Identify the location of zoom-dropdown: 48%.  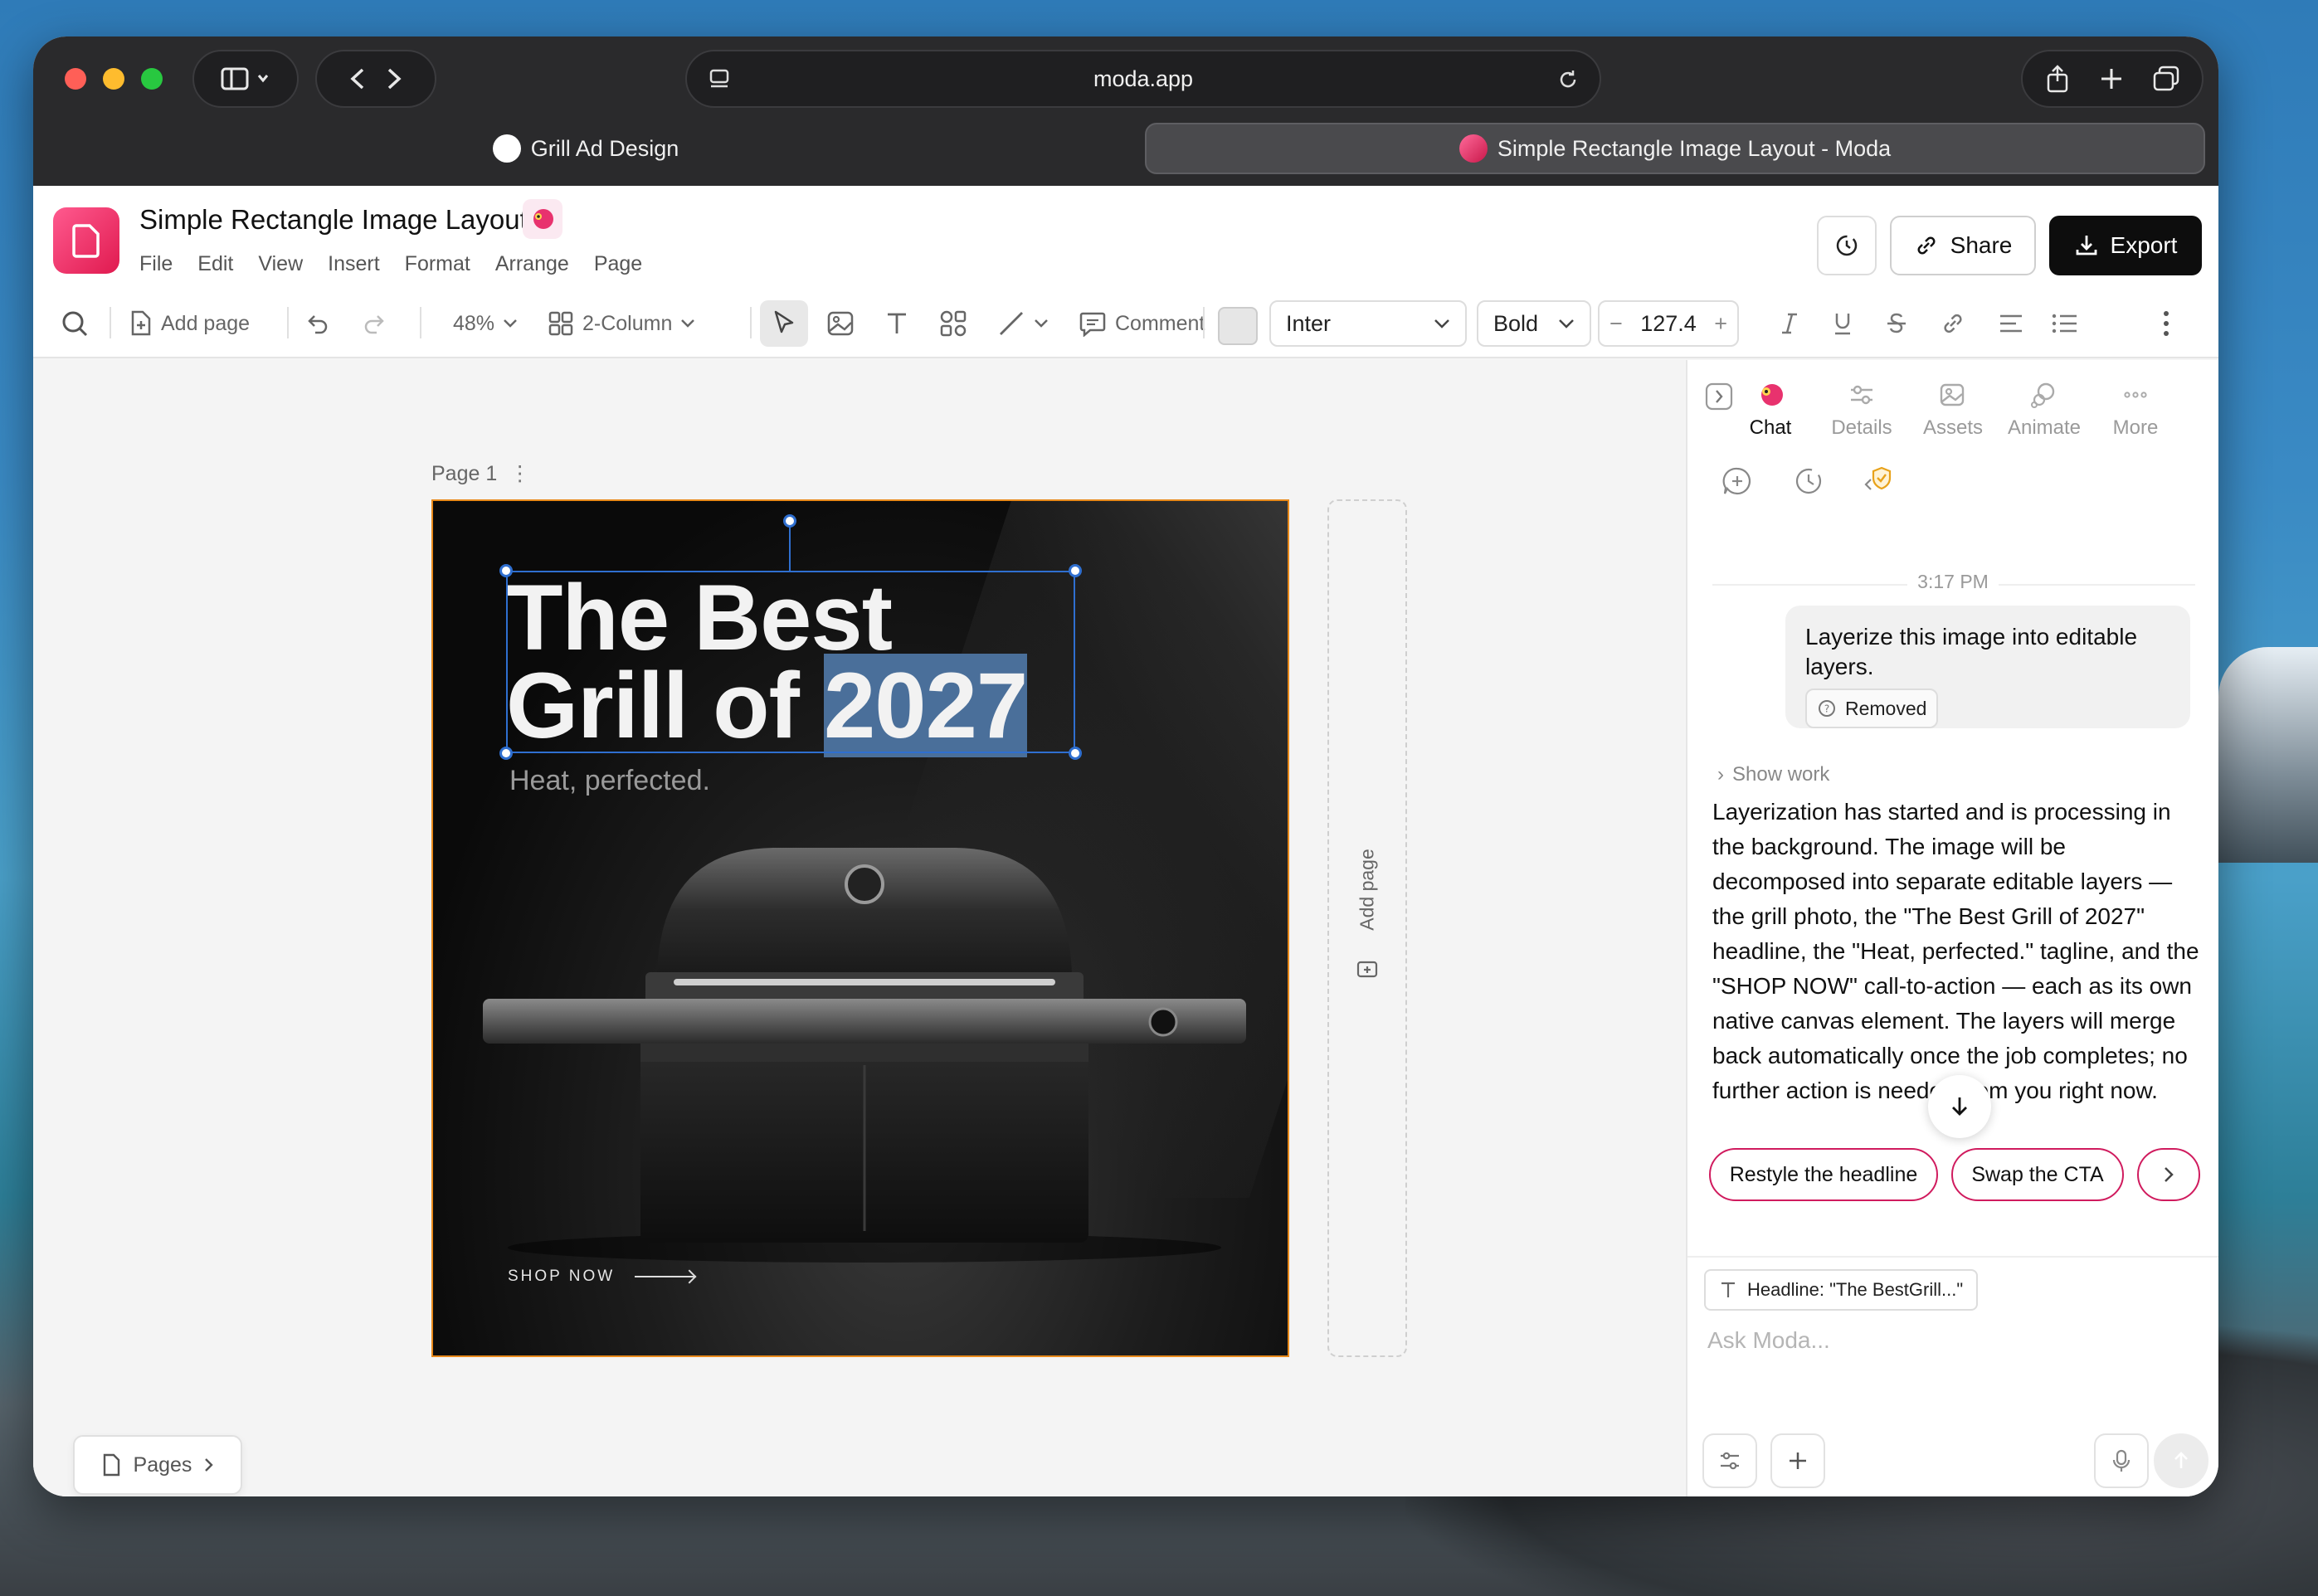
(485, 323).